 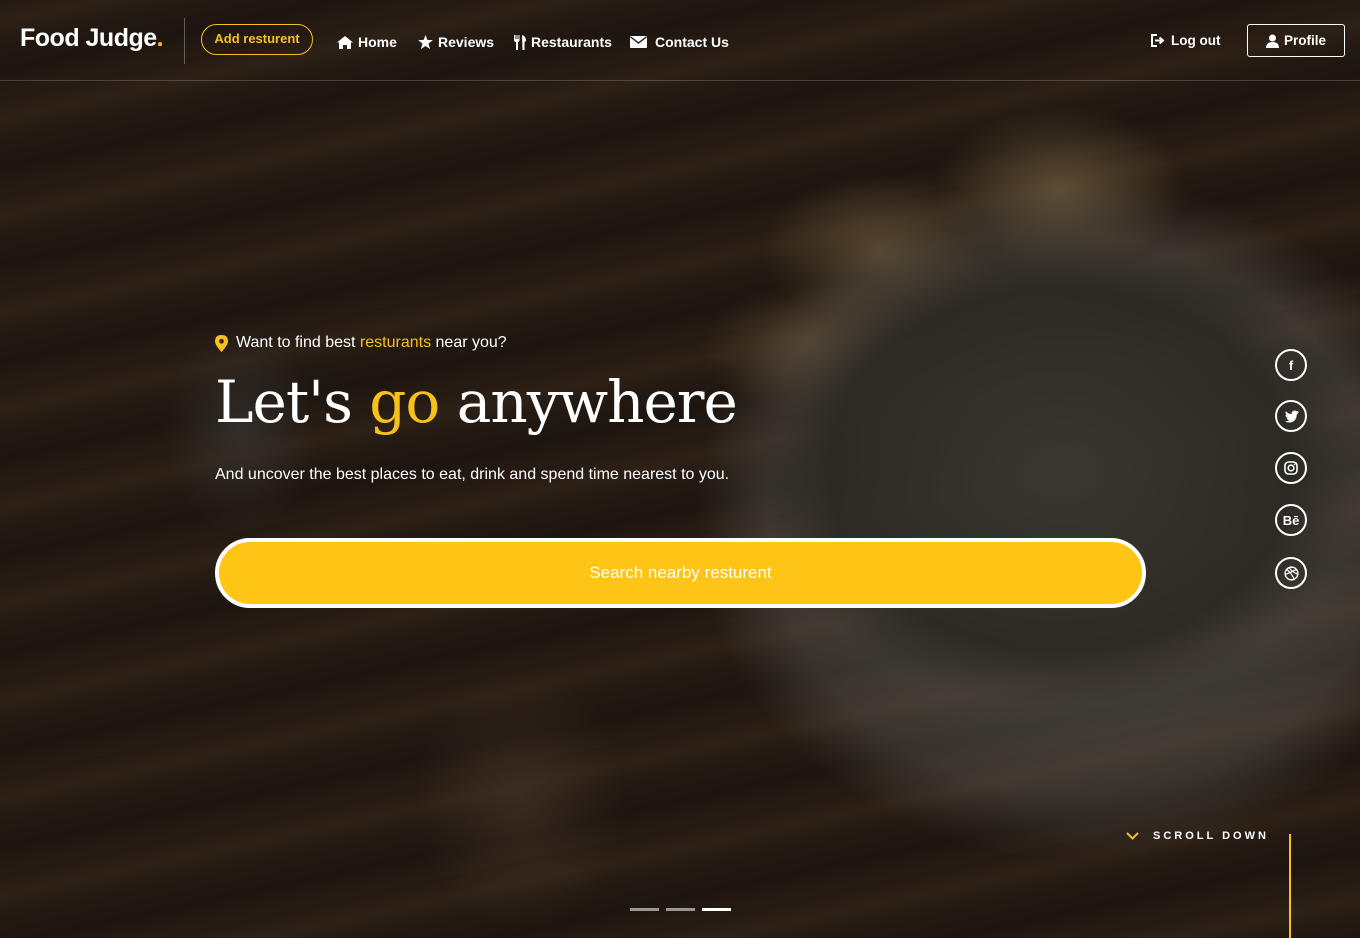 What do you see at coordinates (221, 343) in the screenshot?
I see `map-marker-icon` at bounding box center [221, 343].